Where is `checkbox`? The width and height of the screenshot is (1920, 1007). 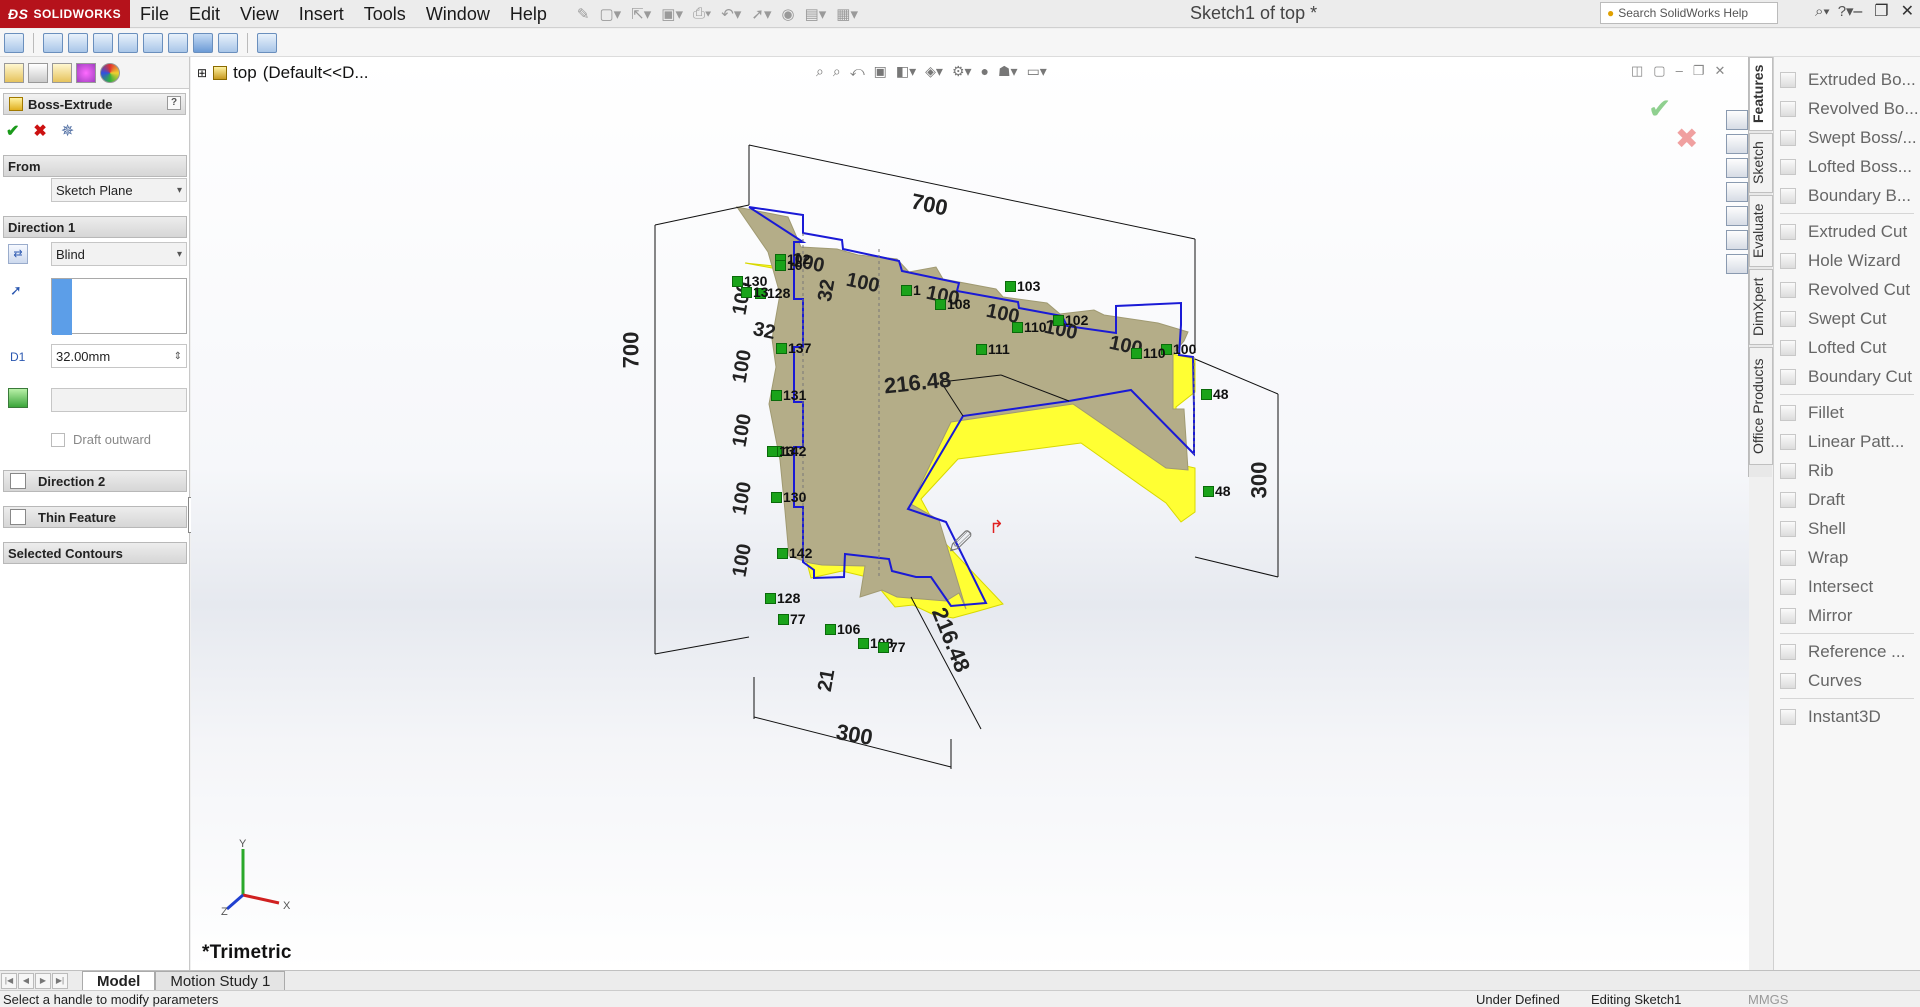 checkbox is located at coordinates (58, 439).